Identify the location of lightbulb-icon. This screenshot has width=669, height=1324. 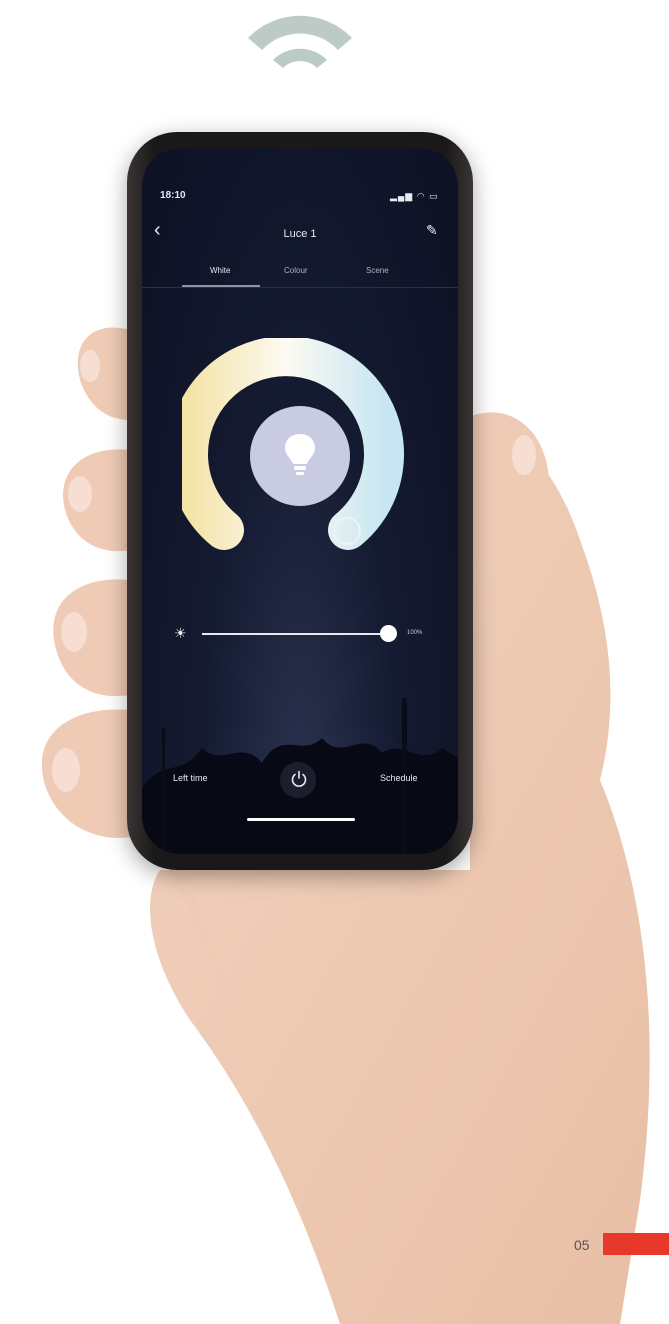
(300, 454).